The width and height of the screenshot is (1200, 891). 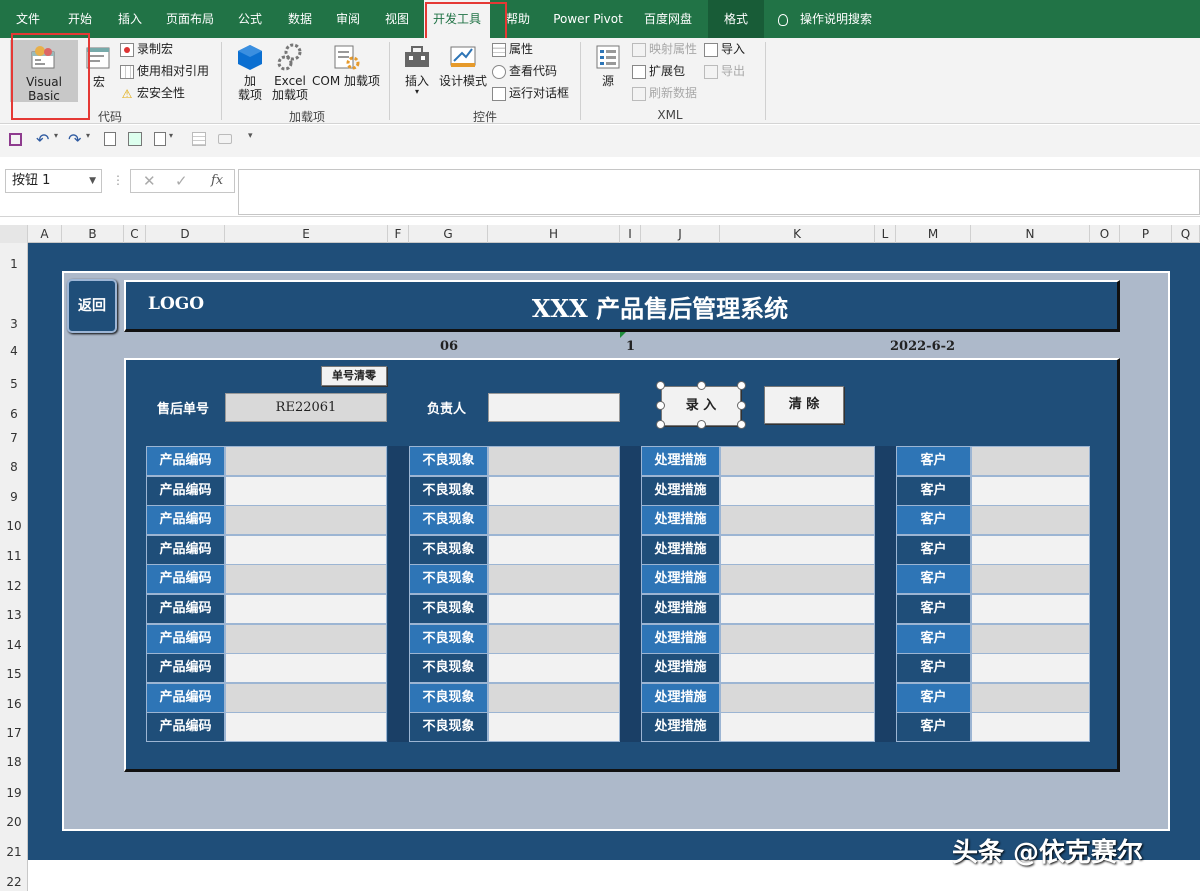 What do you see at coordinates (14, 615) in the screenshot?
I see `row-header: 13` at bounding box center [14, 615].